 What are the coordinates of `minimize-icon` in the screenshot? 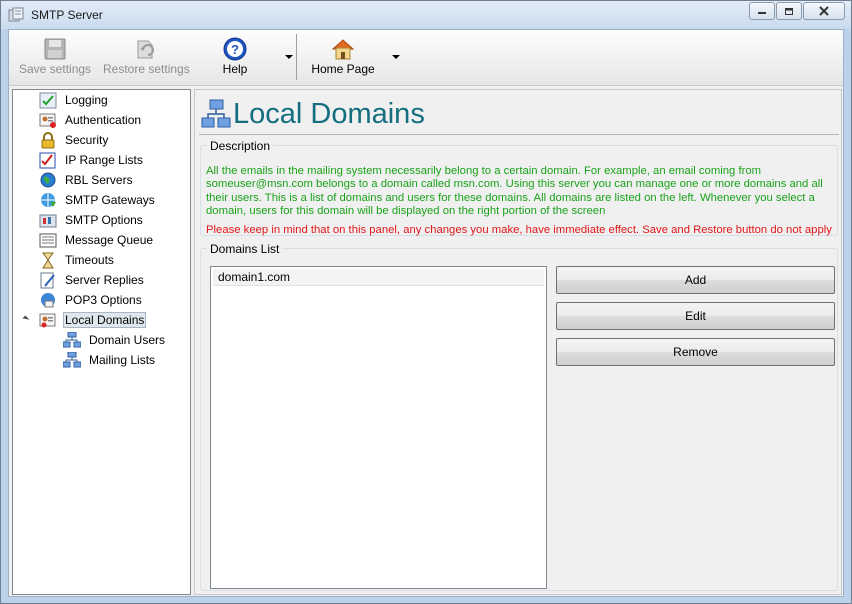 It's located at (762, 13).